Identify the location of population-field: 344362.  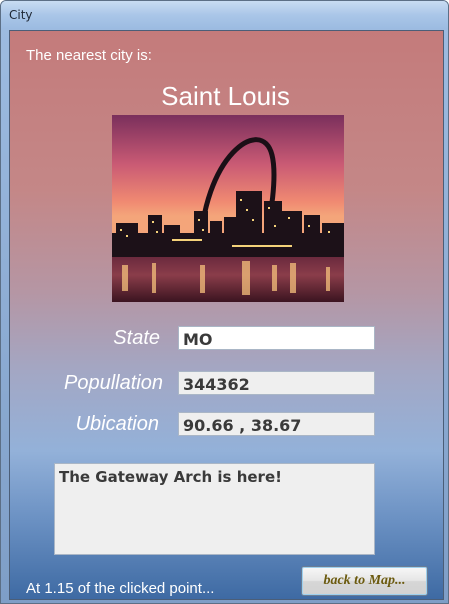
(276, 383).